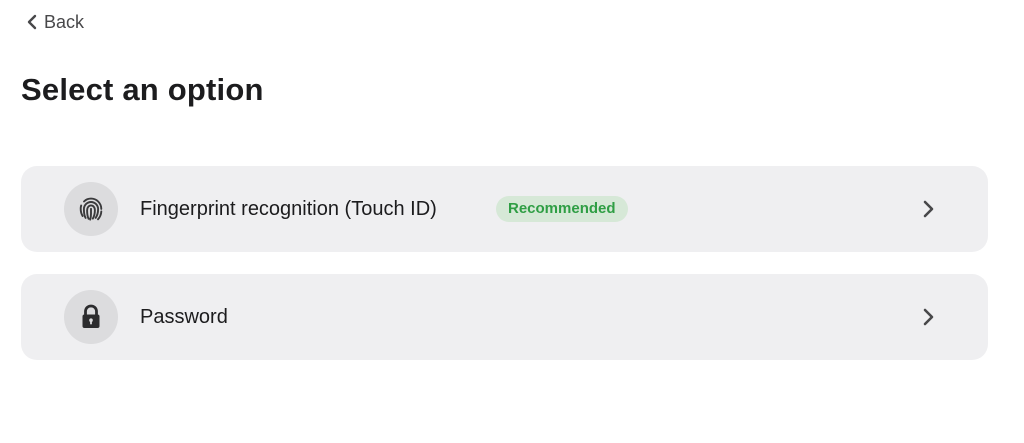  Describe the element at coordinates (64, 21) in the screenshot. I see `back-label: Back` at that location.